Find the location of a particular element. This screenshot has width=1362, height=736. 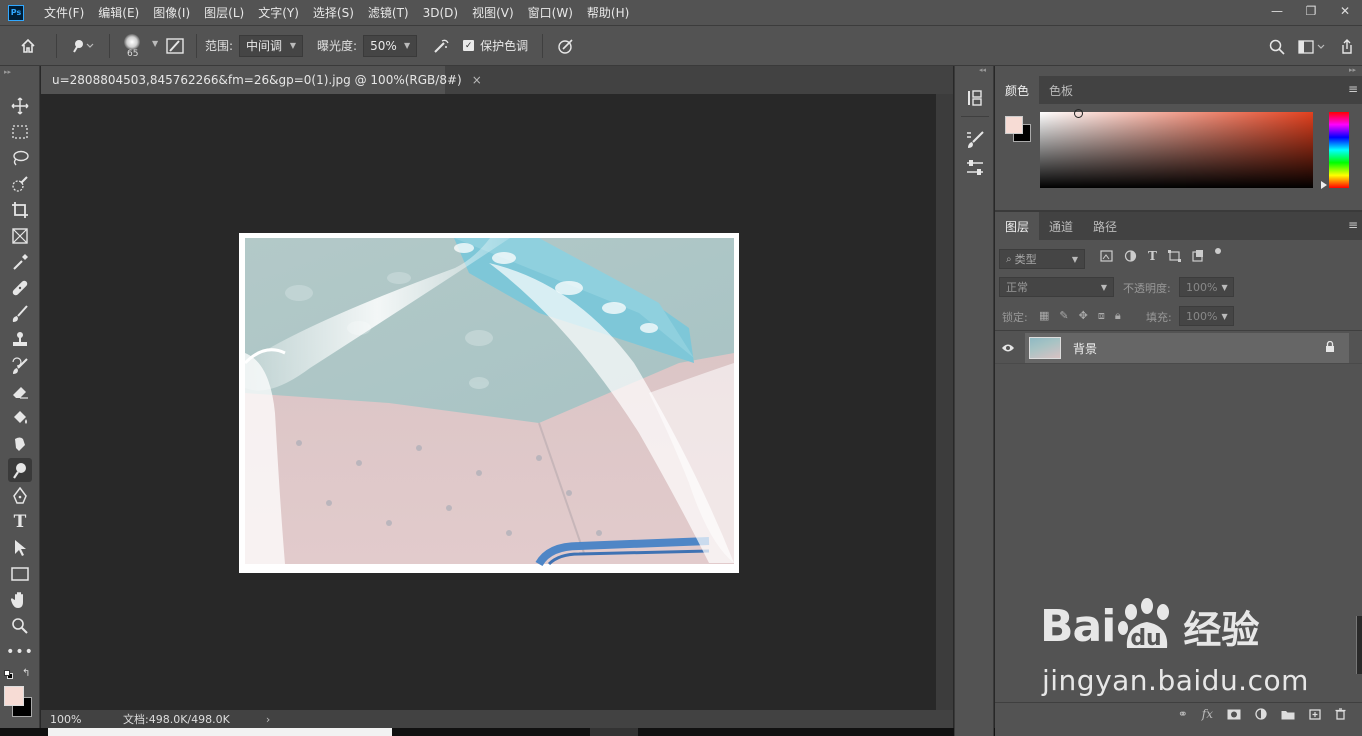

history-panel-icon is located at coordinates (975, 99).